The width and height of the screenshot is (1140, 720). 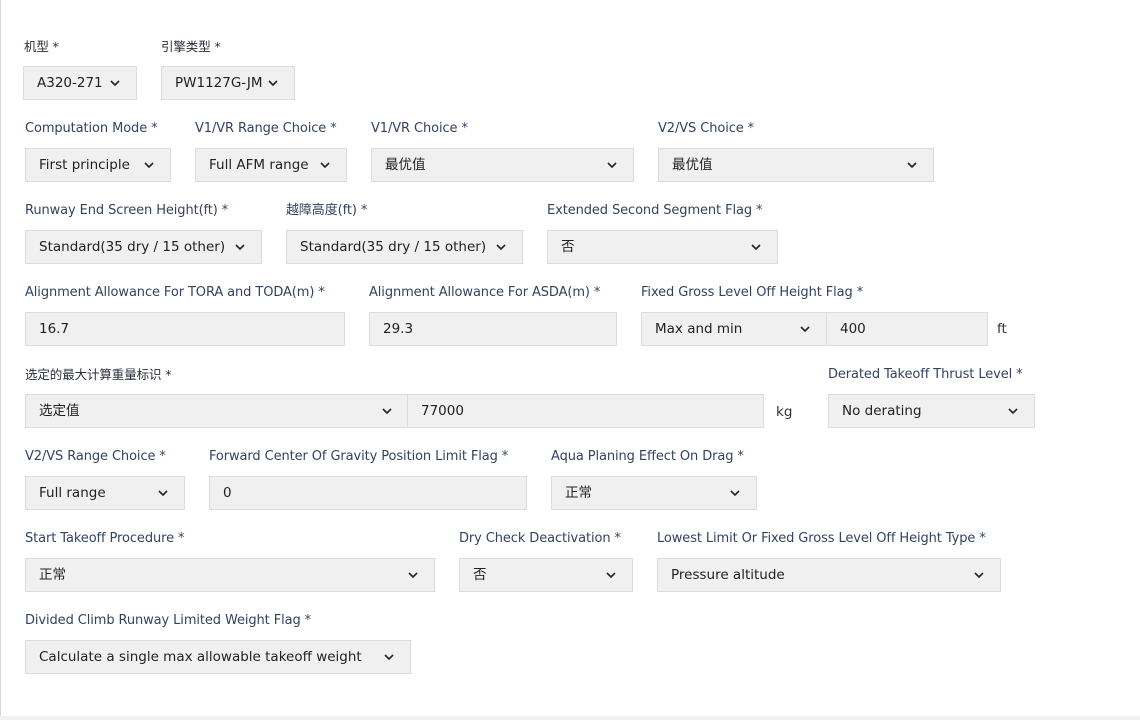 I want to click on engine-type-select: PW1127G-JM, so click(x=228, y=83).